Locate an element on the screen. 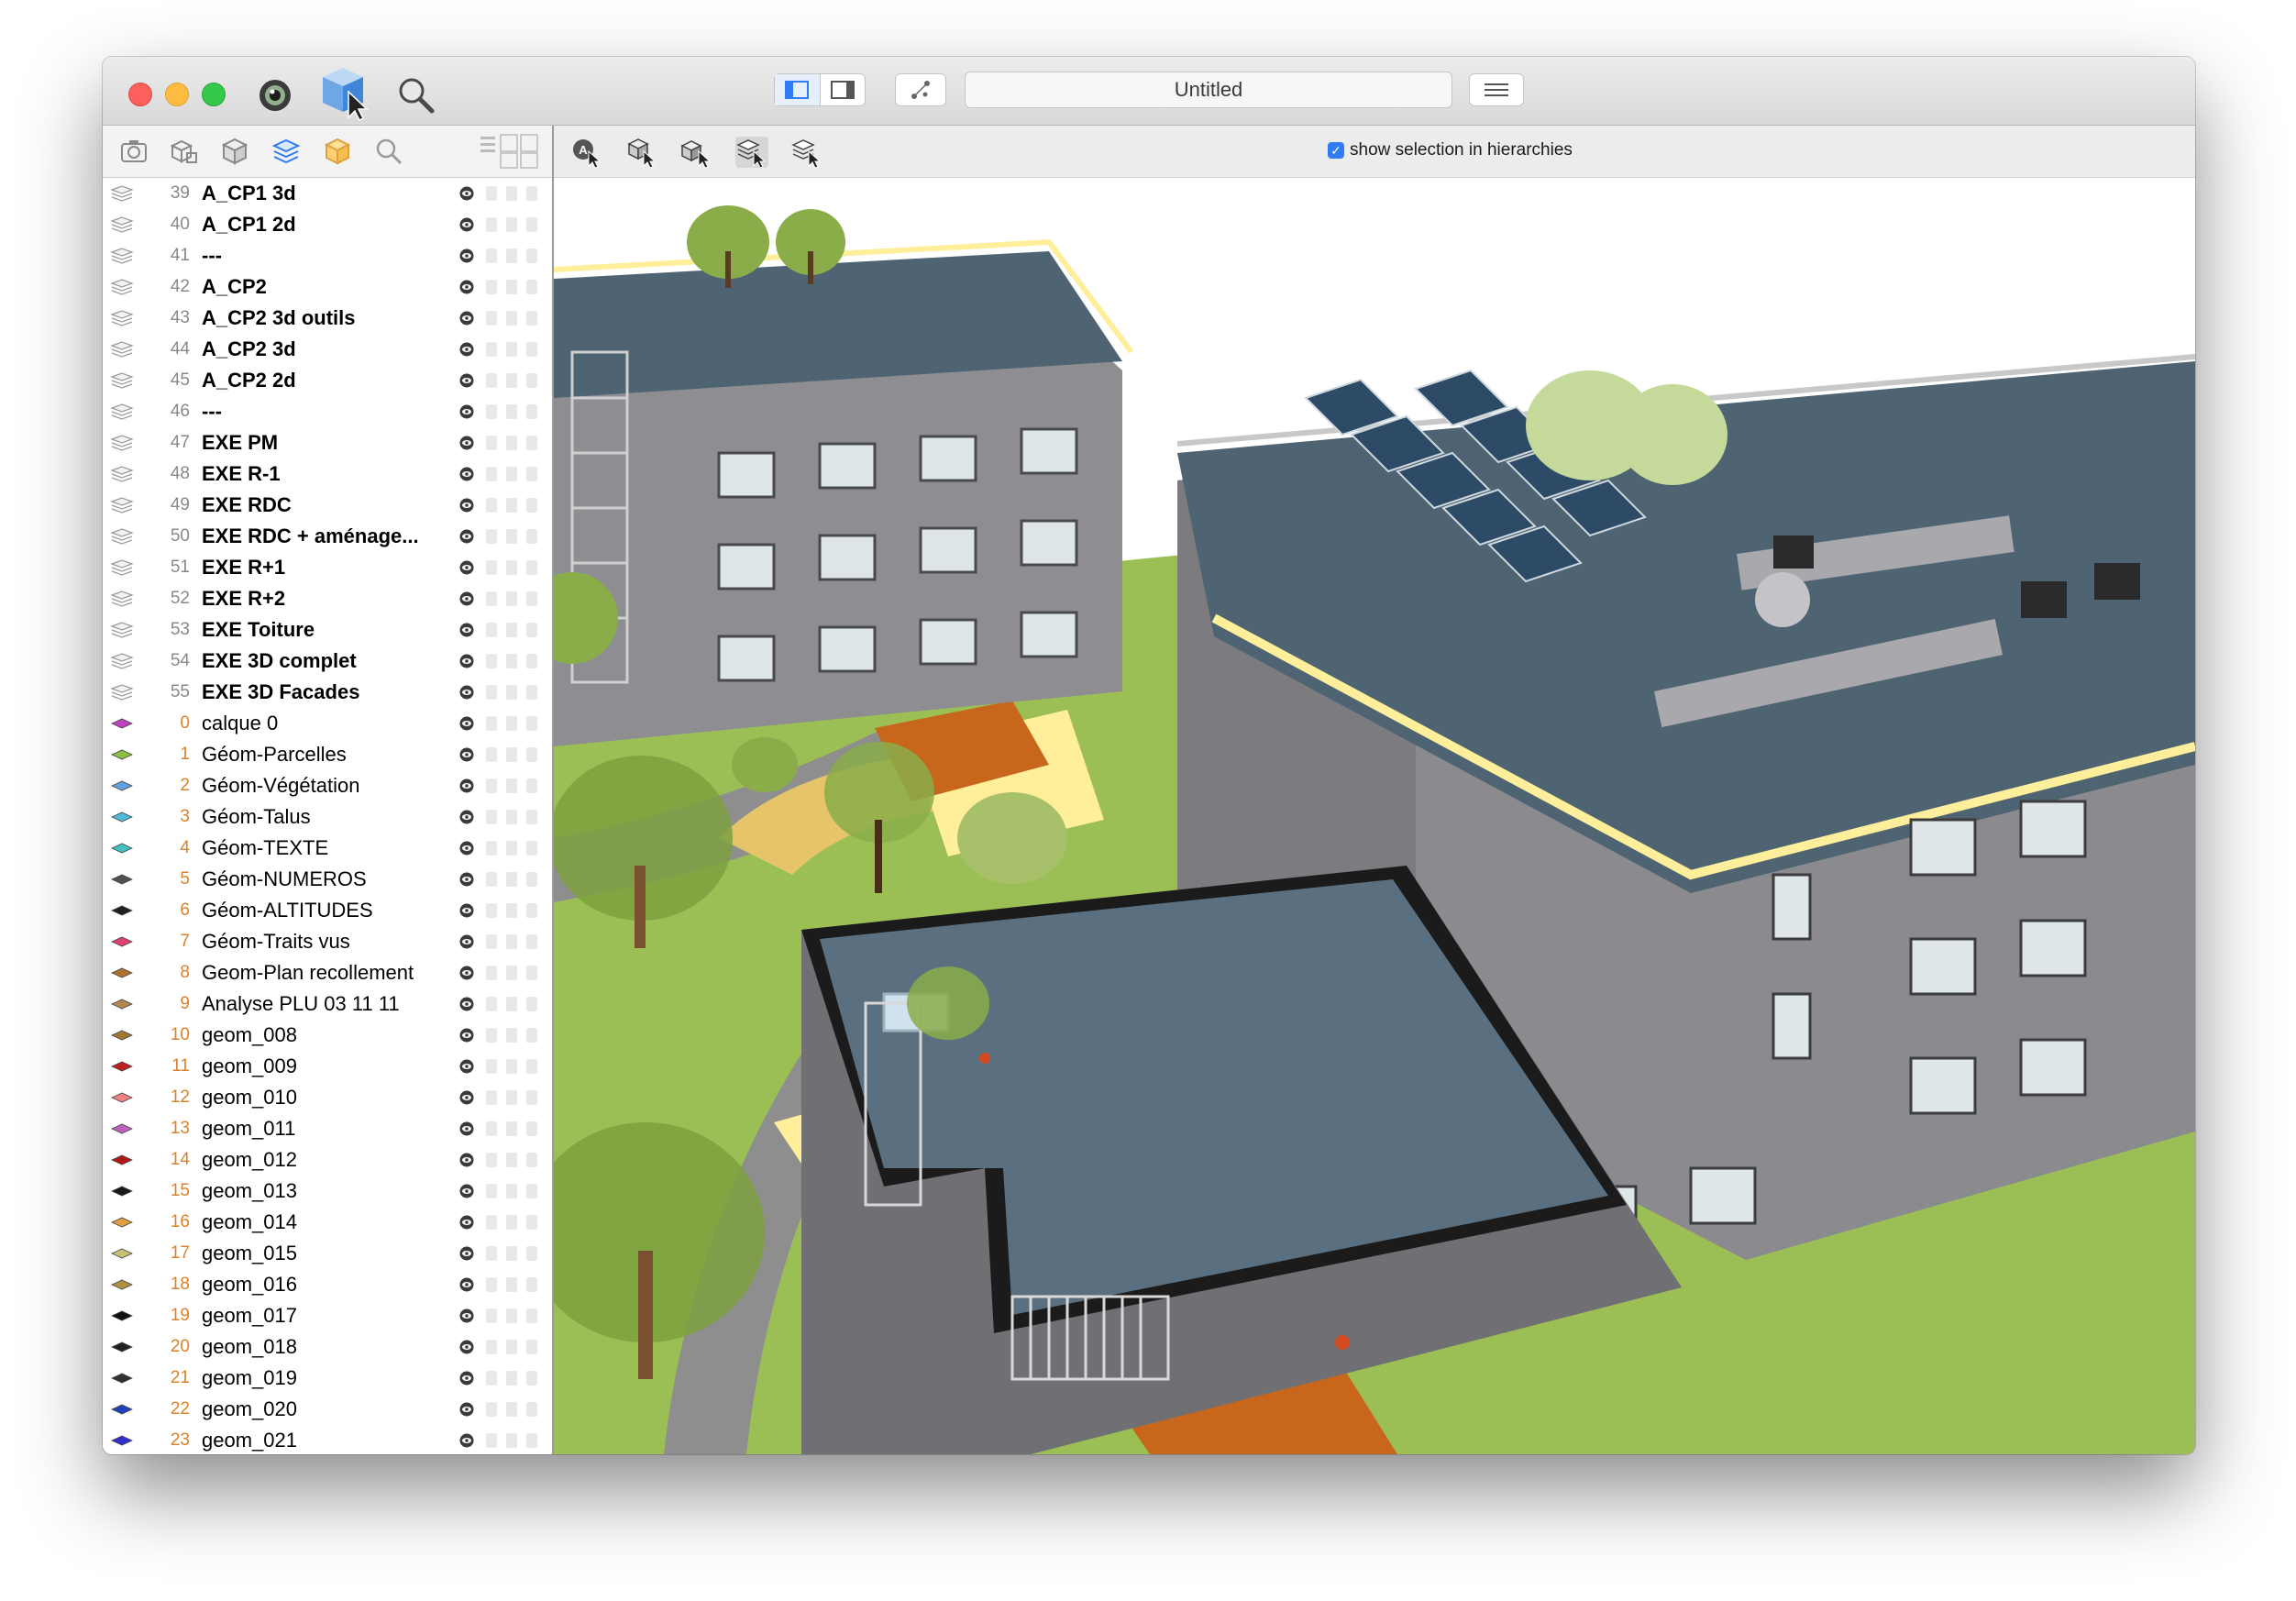 This screenshot has height=1601, width=2296. layer-row: 11 geom_009 is located at coordinates (327, 1066).